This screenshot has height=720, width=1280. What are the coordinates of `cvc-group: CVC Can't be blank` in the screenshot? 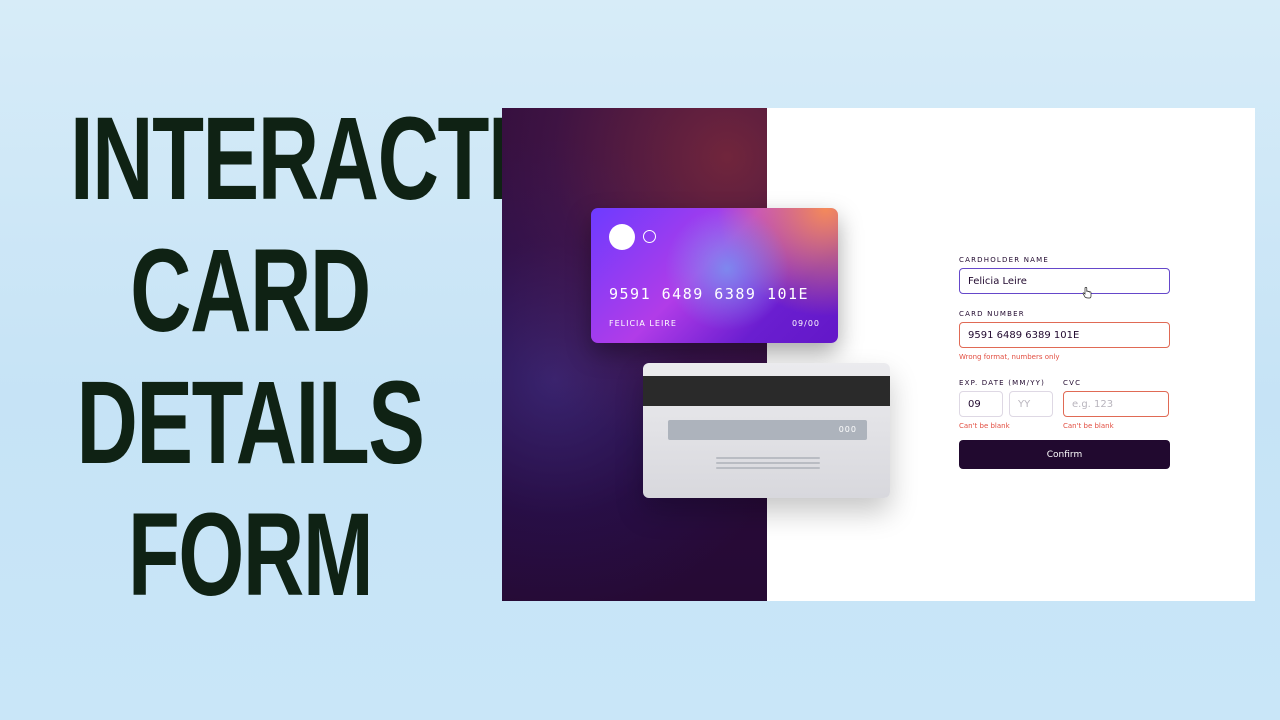 It's located at (1116, 404).